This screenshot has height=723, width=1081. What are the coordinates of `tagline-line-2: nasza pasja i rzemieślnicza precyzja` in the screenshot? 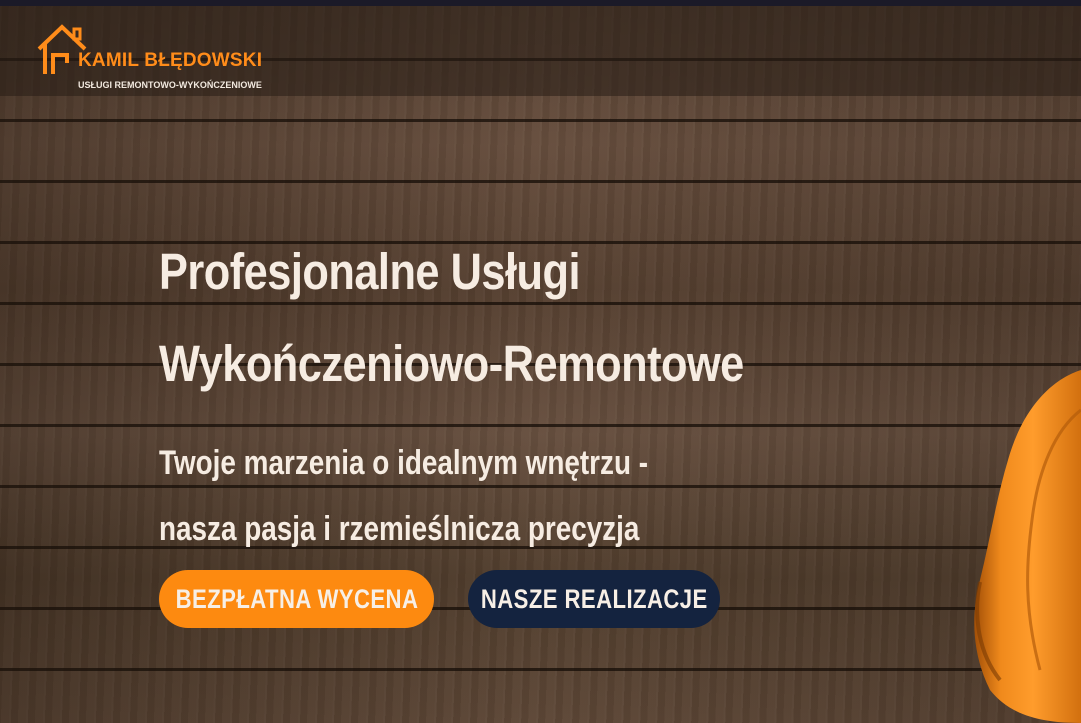 It's located at (399, 529).